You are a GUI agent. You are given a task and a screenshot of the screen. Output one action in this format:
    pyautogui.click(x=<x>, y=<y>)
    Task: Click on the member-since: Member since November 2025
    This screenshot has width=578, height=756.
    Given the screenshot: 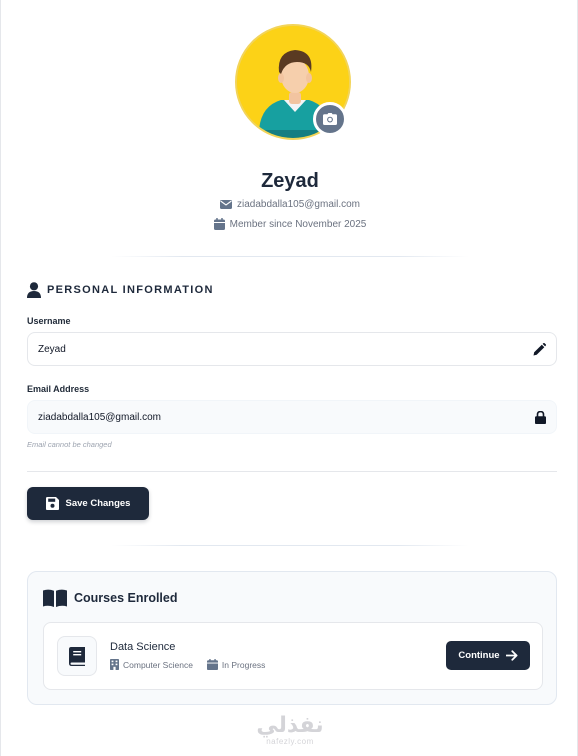 What is the action you would take?
    pyautogui.click(x=298, y=224)
    